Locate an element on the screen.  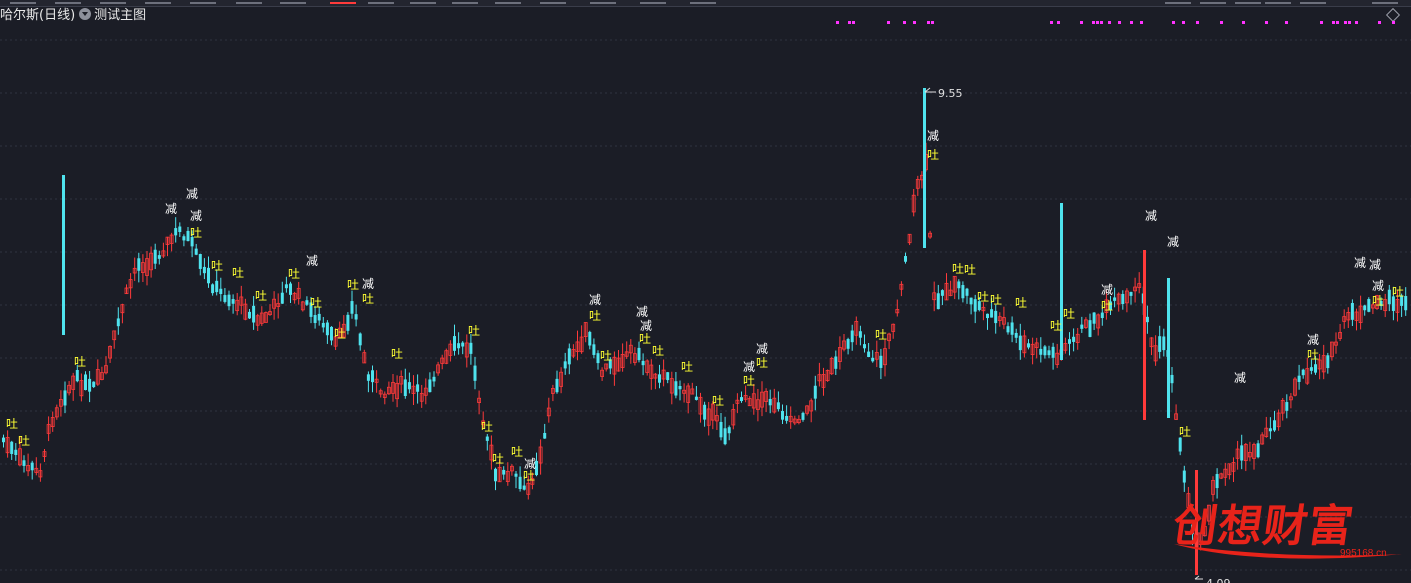
watermark-url: 995168.cn is located at coordinates (1363, 553).